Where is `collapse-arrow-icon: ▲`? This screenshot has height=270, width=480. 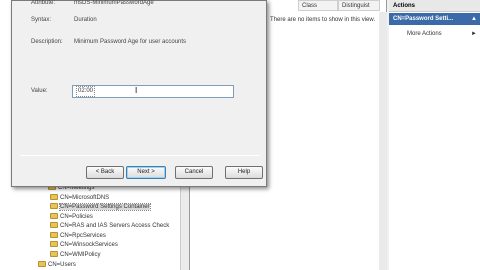 collapse-arrow-icon: ▲ is located at coordinates (474, 19).